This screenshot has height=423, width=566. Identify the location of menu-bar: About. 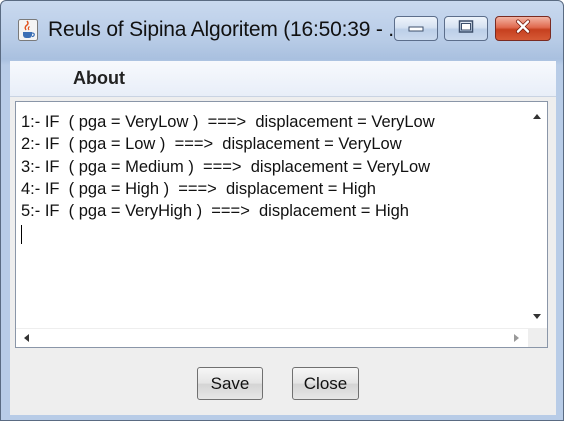
(283, 79).